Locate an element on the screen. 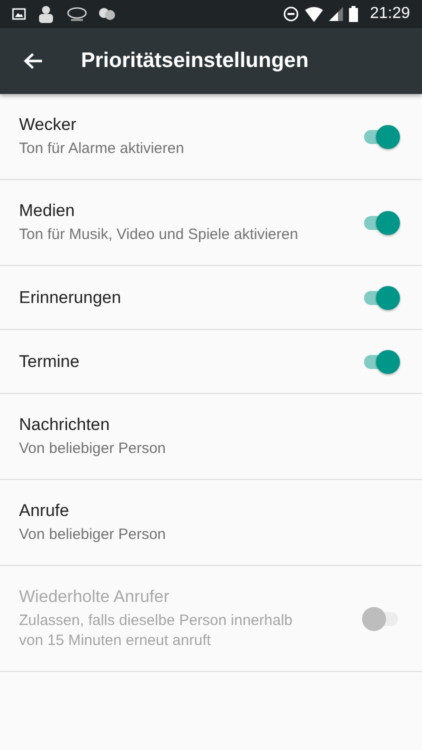  image-icon is located at coordinates (19, 14).